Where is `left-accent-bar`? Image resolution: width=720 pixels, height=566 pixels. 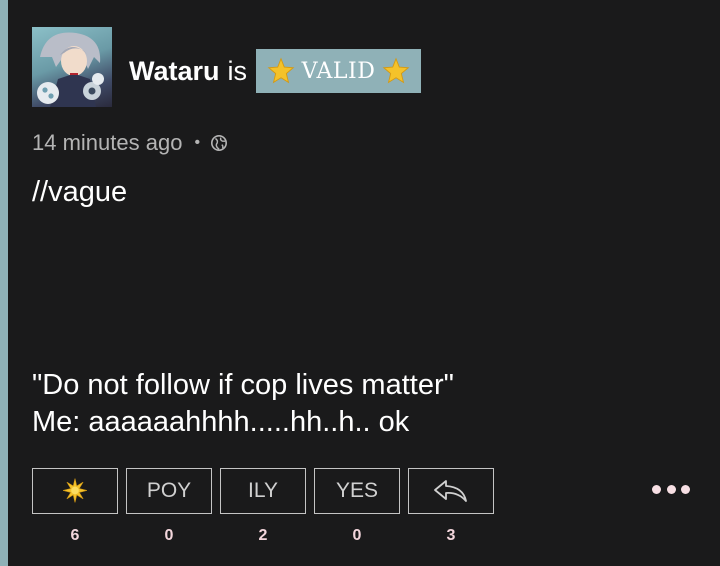 left-accent-bar is located at coordinates (4, 283).